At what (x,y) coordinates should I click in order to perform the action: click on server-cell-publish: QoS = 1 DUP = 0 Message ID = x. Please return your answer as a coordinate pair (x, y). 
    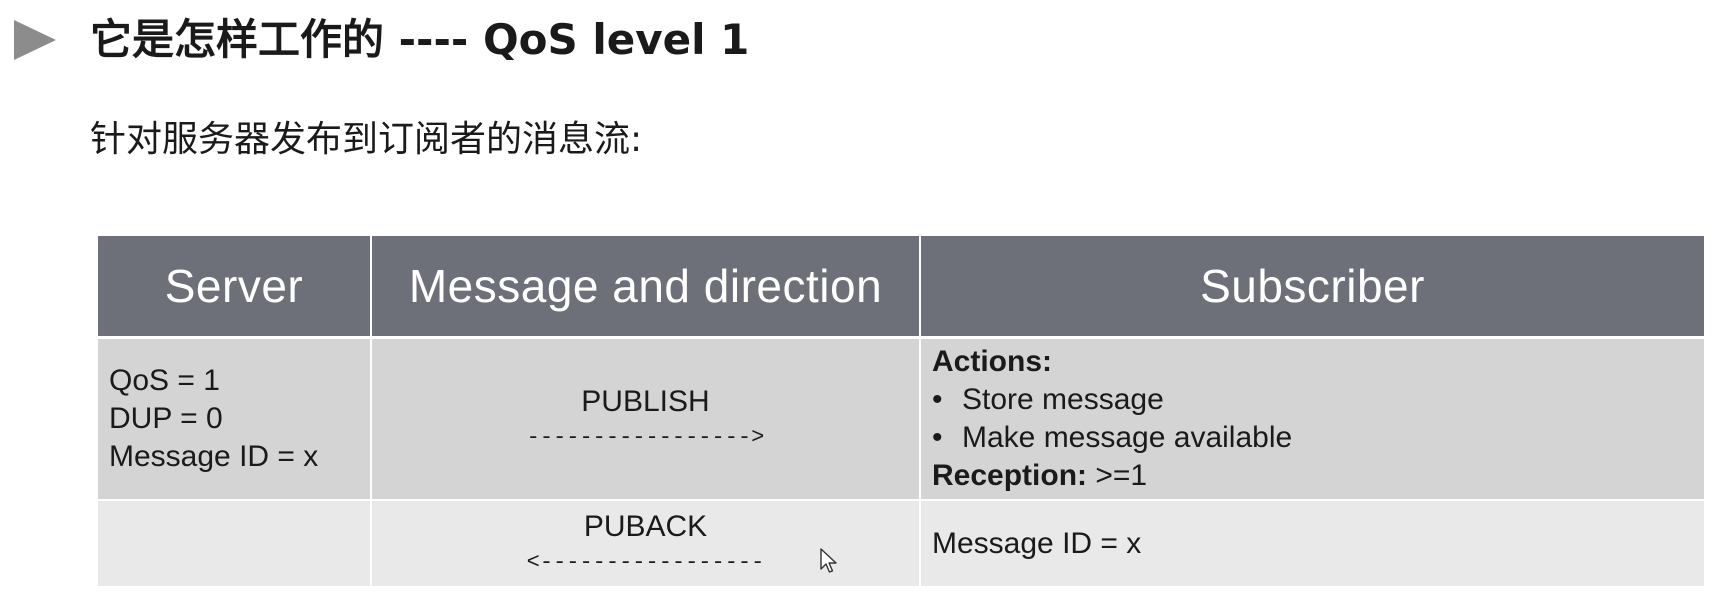
    Looking at the image, I should click on (235, 419).